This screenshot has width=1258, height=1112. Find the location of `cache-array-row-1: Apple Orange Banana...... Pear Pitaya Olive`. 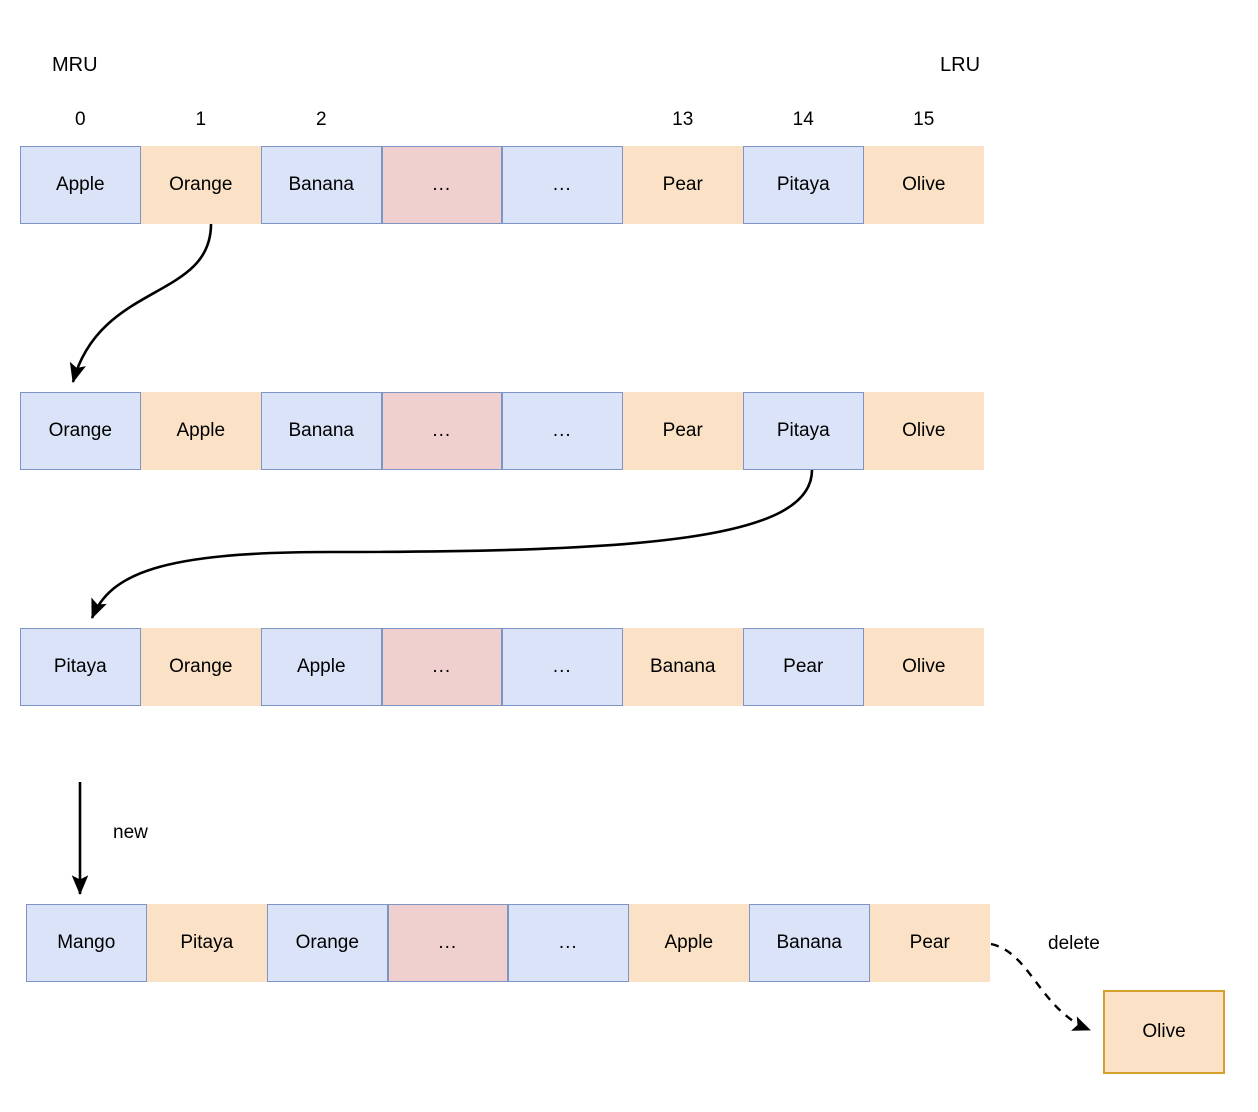

cache-array-row-1: Apple Orange Banana...... Pear Pitaya Olive is located at coordinates (502, 185).